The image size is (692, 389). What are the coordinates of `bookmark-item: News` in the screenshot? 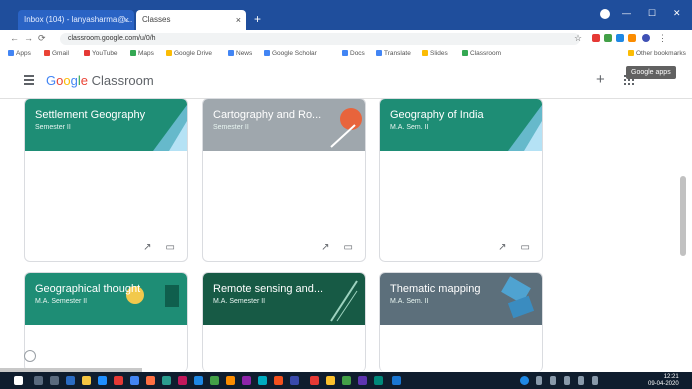 It's located at (240, 53).